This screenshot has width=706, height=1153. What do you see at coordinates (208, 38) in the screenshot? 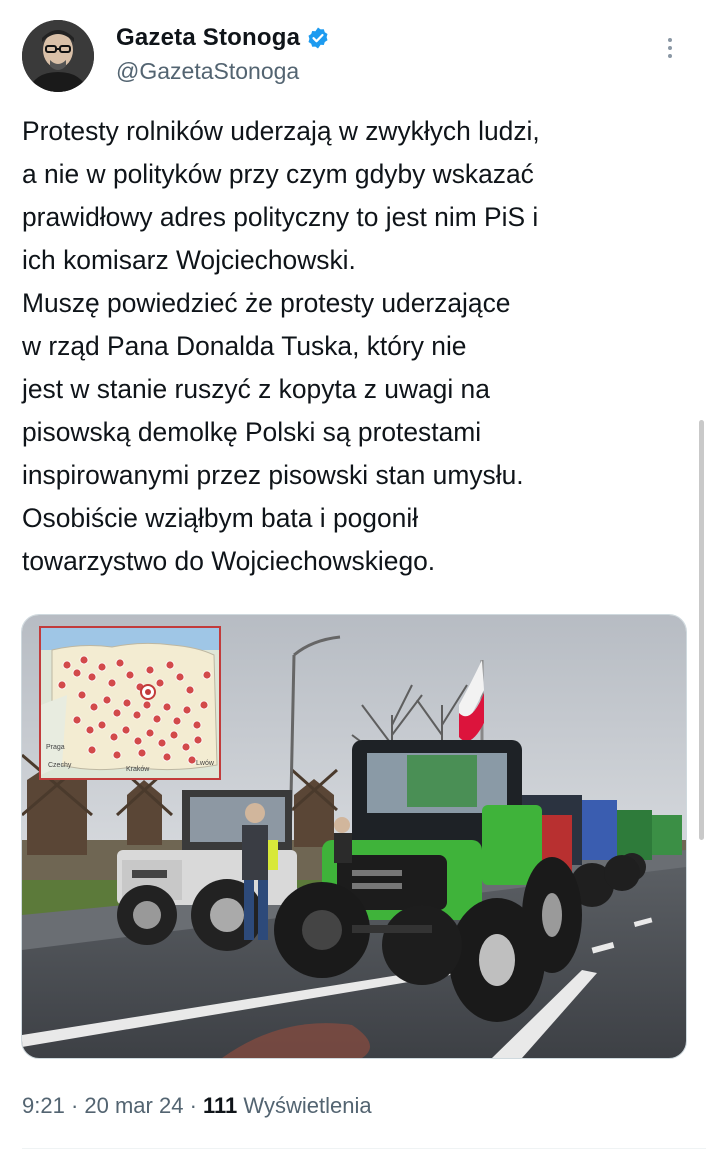
I see `author-display-name: Gazeta Stonoga` at bounding box center [208, 38].